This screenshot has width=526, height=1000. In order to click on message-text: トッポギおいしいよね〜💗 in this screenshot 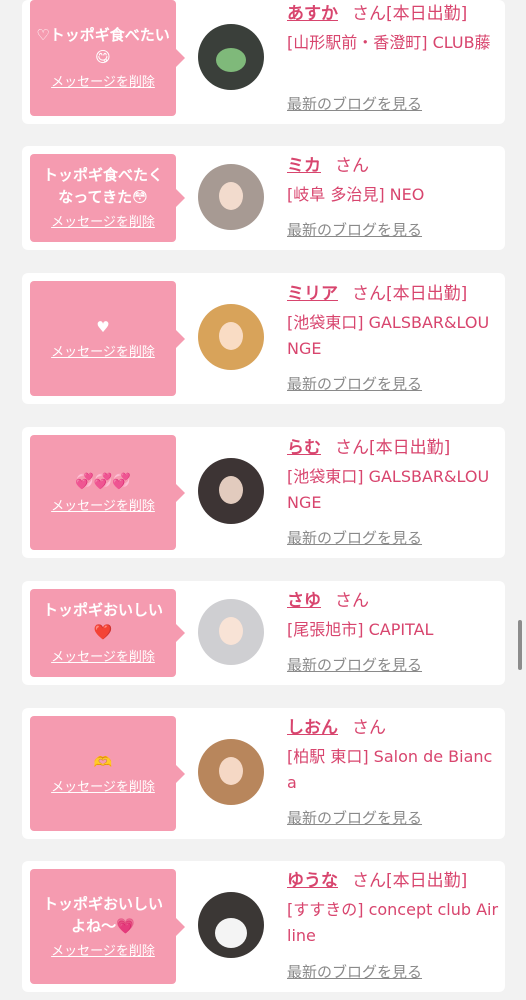, I will do `click(102, 914)`.